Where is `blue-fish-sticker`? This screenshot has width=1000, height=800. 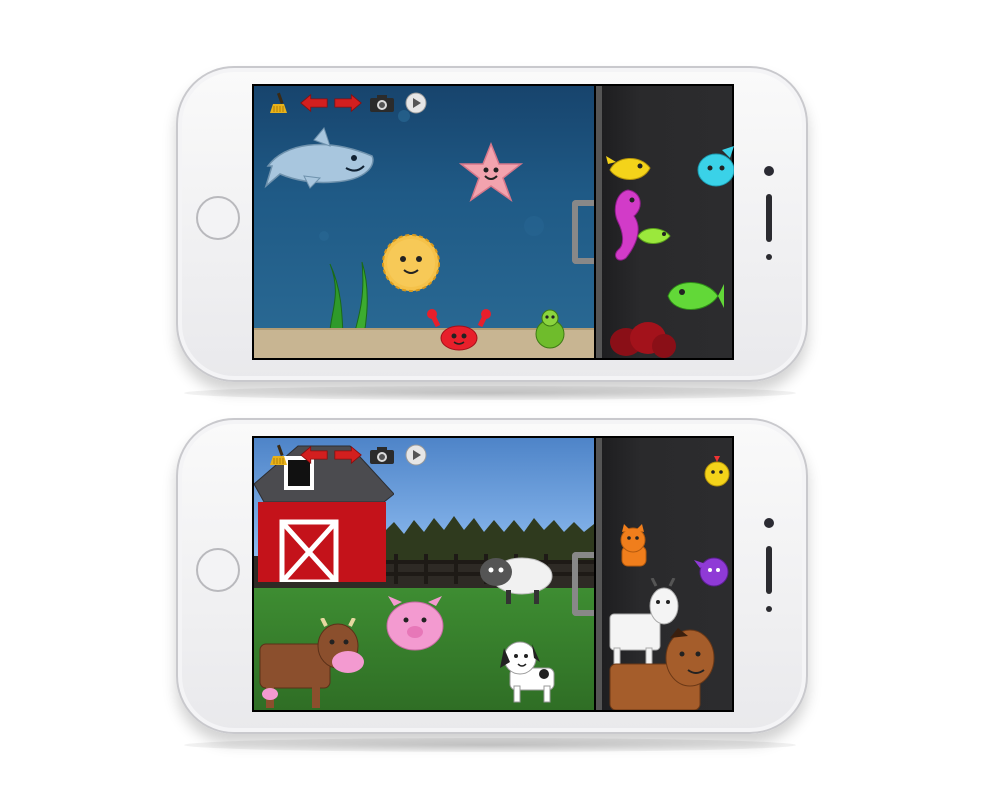
blue-fish-sticker is located at coordinates (714, 168).